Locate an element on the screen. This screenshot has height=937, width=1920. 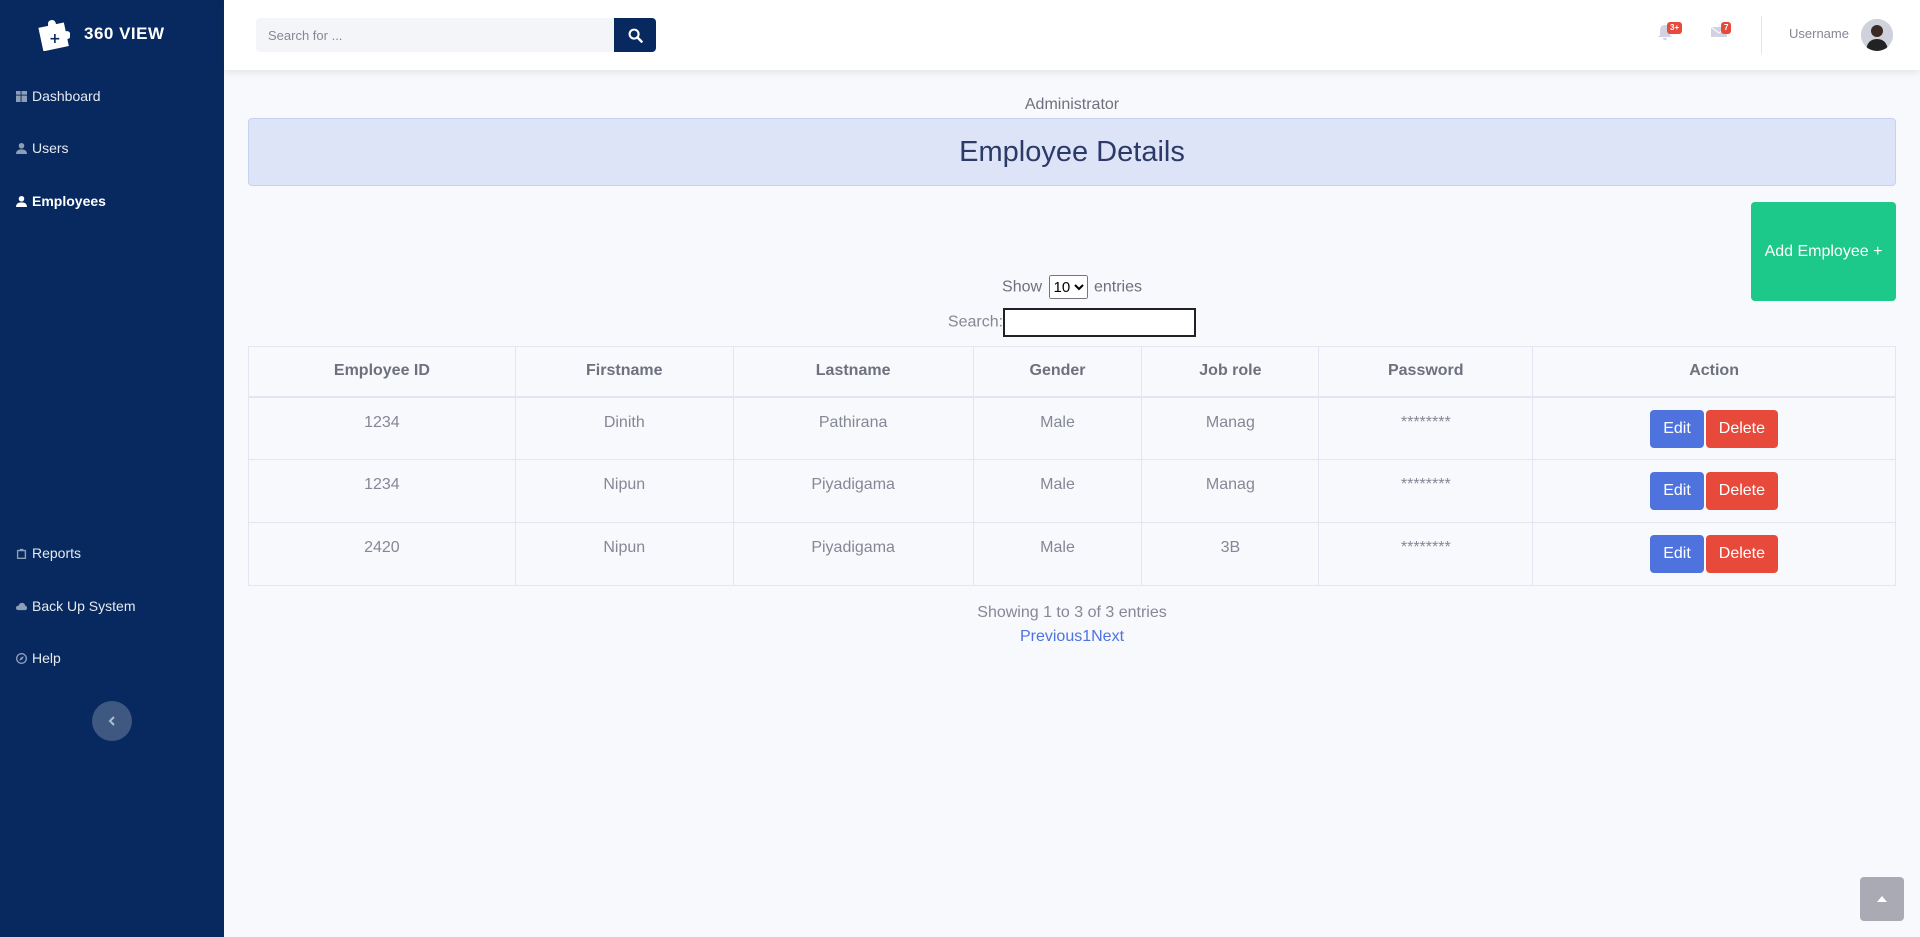
sidebar-item-label: Help is located at coordinates (46, 658).